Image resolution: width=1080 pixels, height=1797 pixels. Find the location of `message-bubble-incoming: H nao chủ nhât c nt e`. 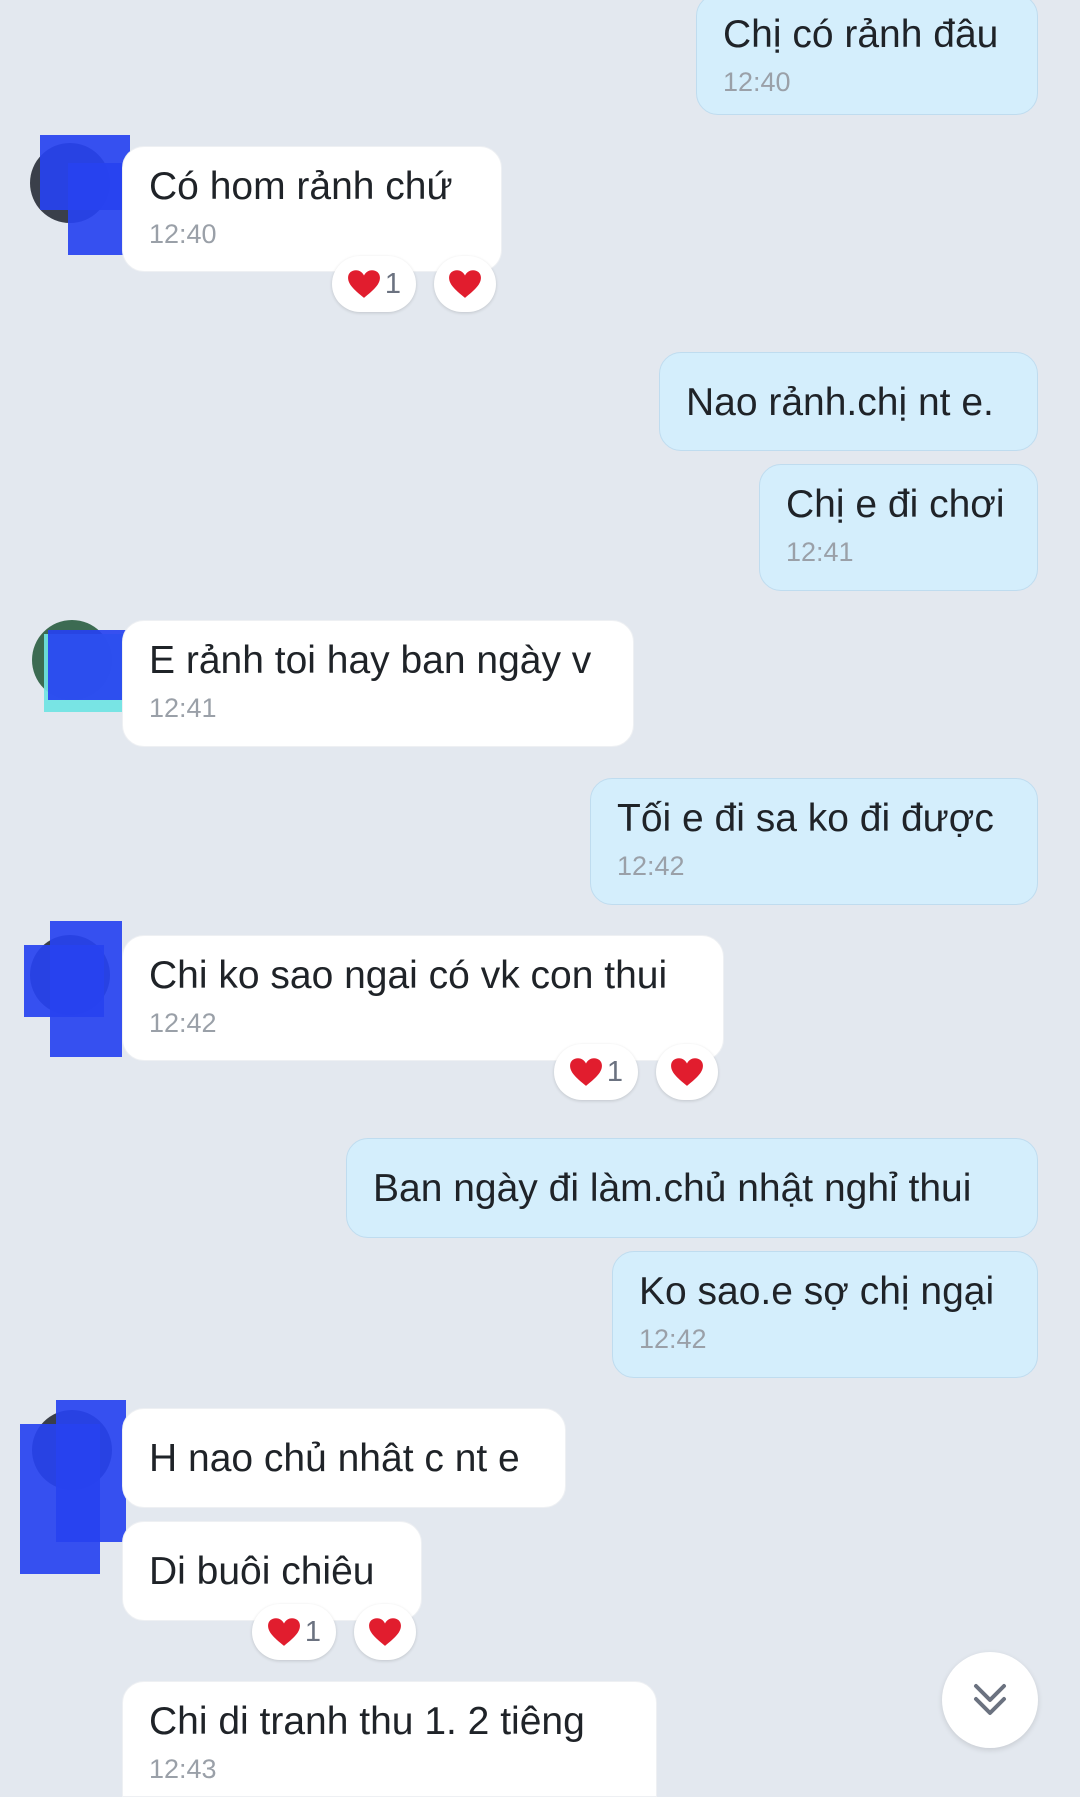

message-bubble-incoming: H nao chủ nhât c nt e is located at coordinates (344, 1458).